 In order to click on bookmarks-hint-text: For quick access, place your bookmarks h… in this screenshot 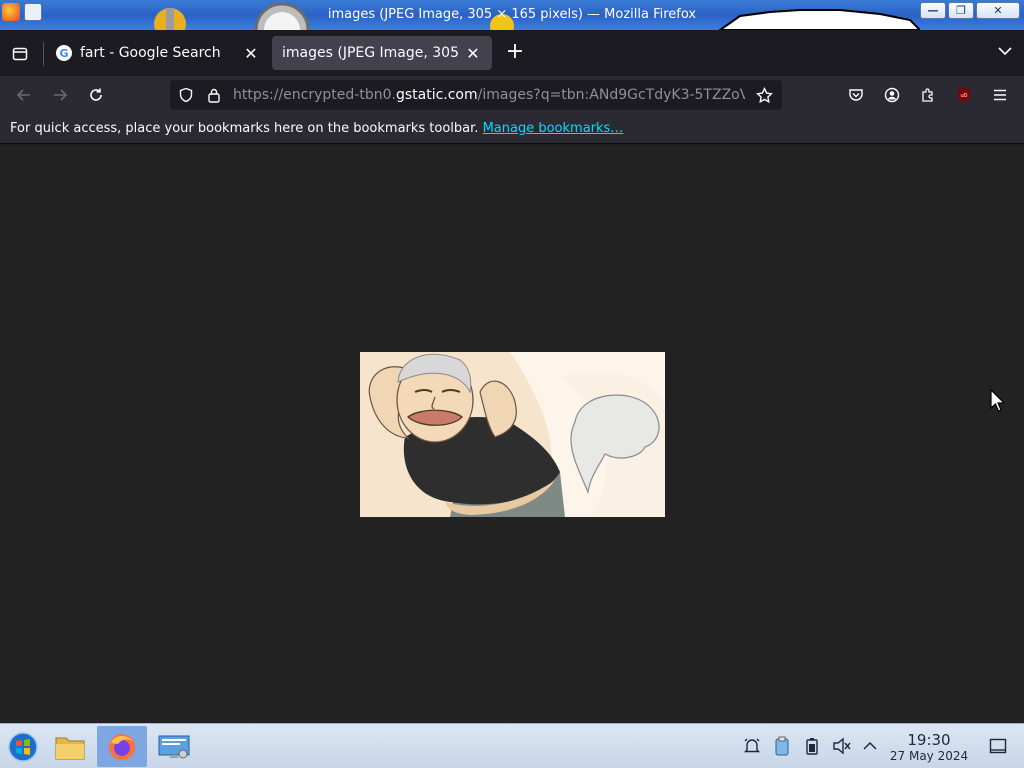, I will do `click(244, 128)`.